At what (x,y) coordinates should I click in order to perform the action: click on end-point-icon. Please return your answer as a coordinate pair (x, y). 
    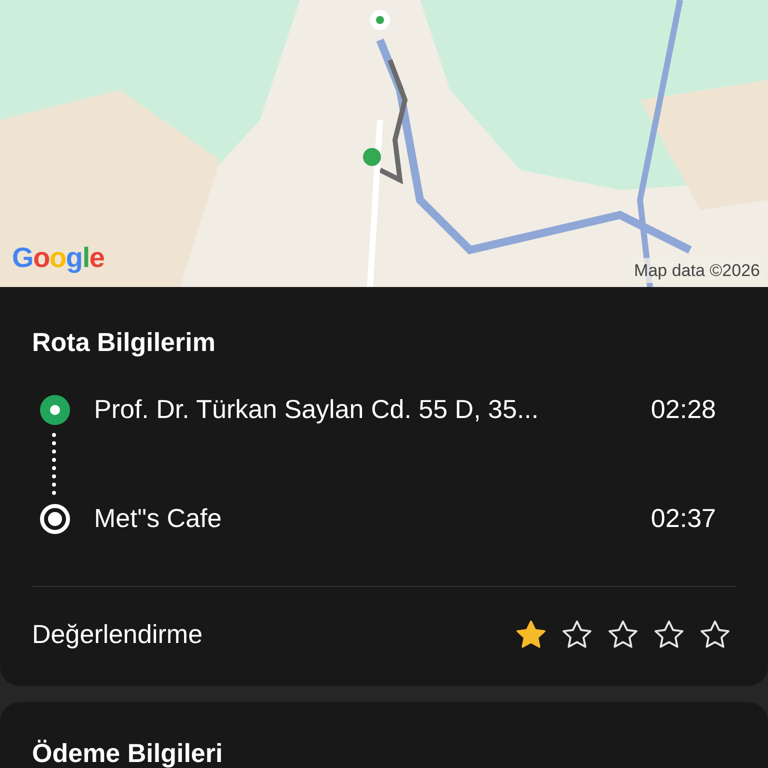
    Looking at the image, I should click on (55, 518).